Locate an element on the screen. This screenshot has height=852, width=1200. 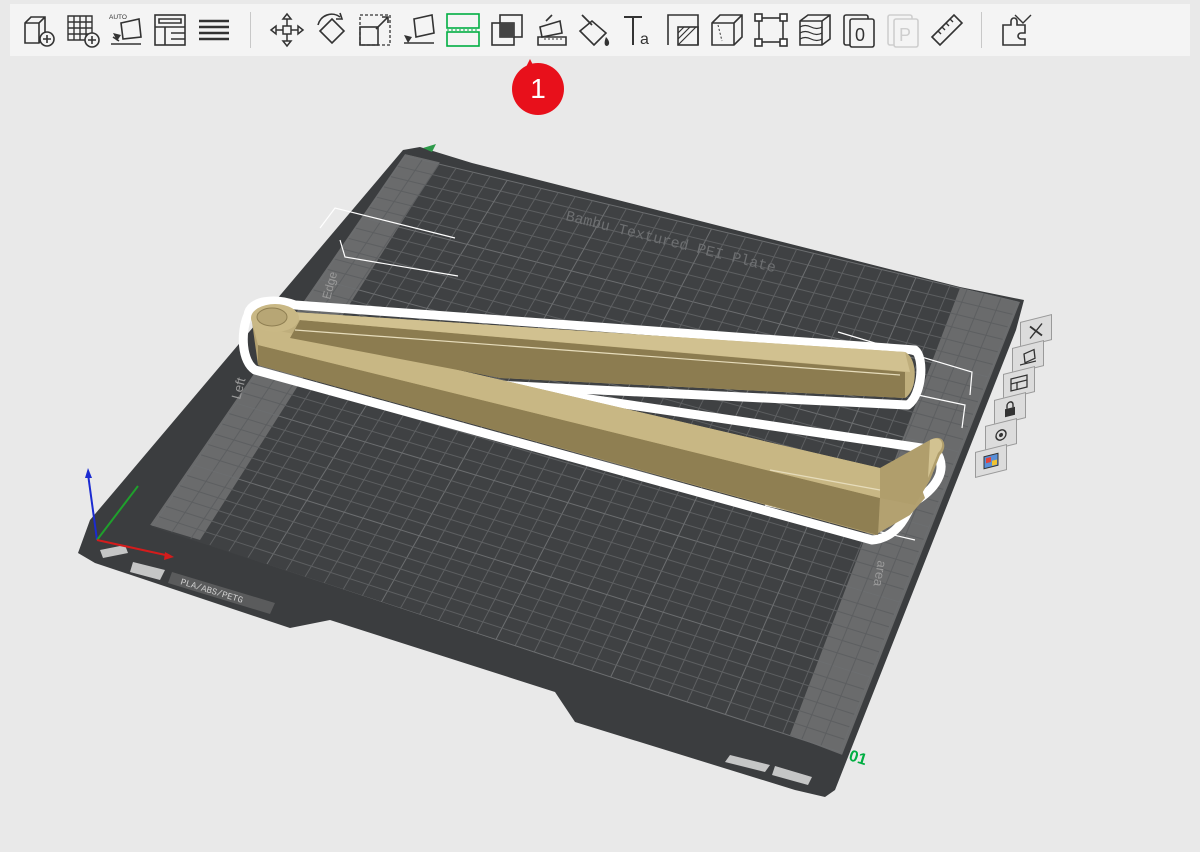
height-range-icon is located at coordinates (815, 30).